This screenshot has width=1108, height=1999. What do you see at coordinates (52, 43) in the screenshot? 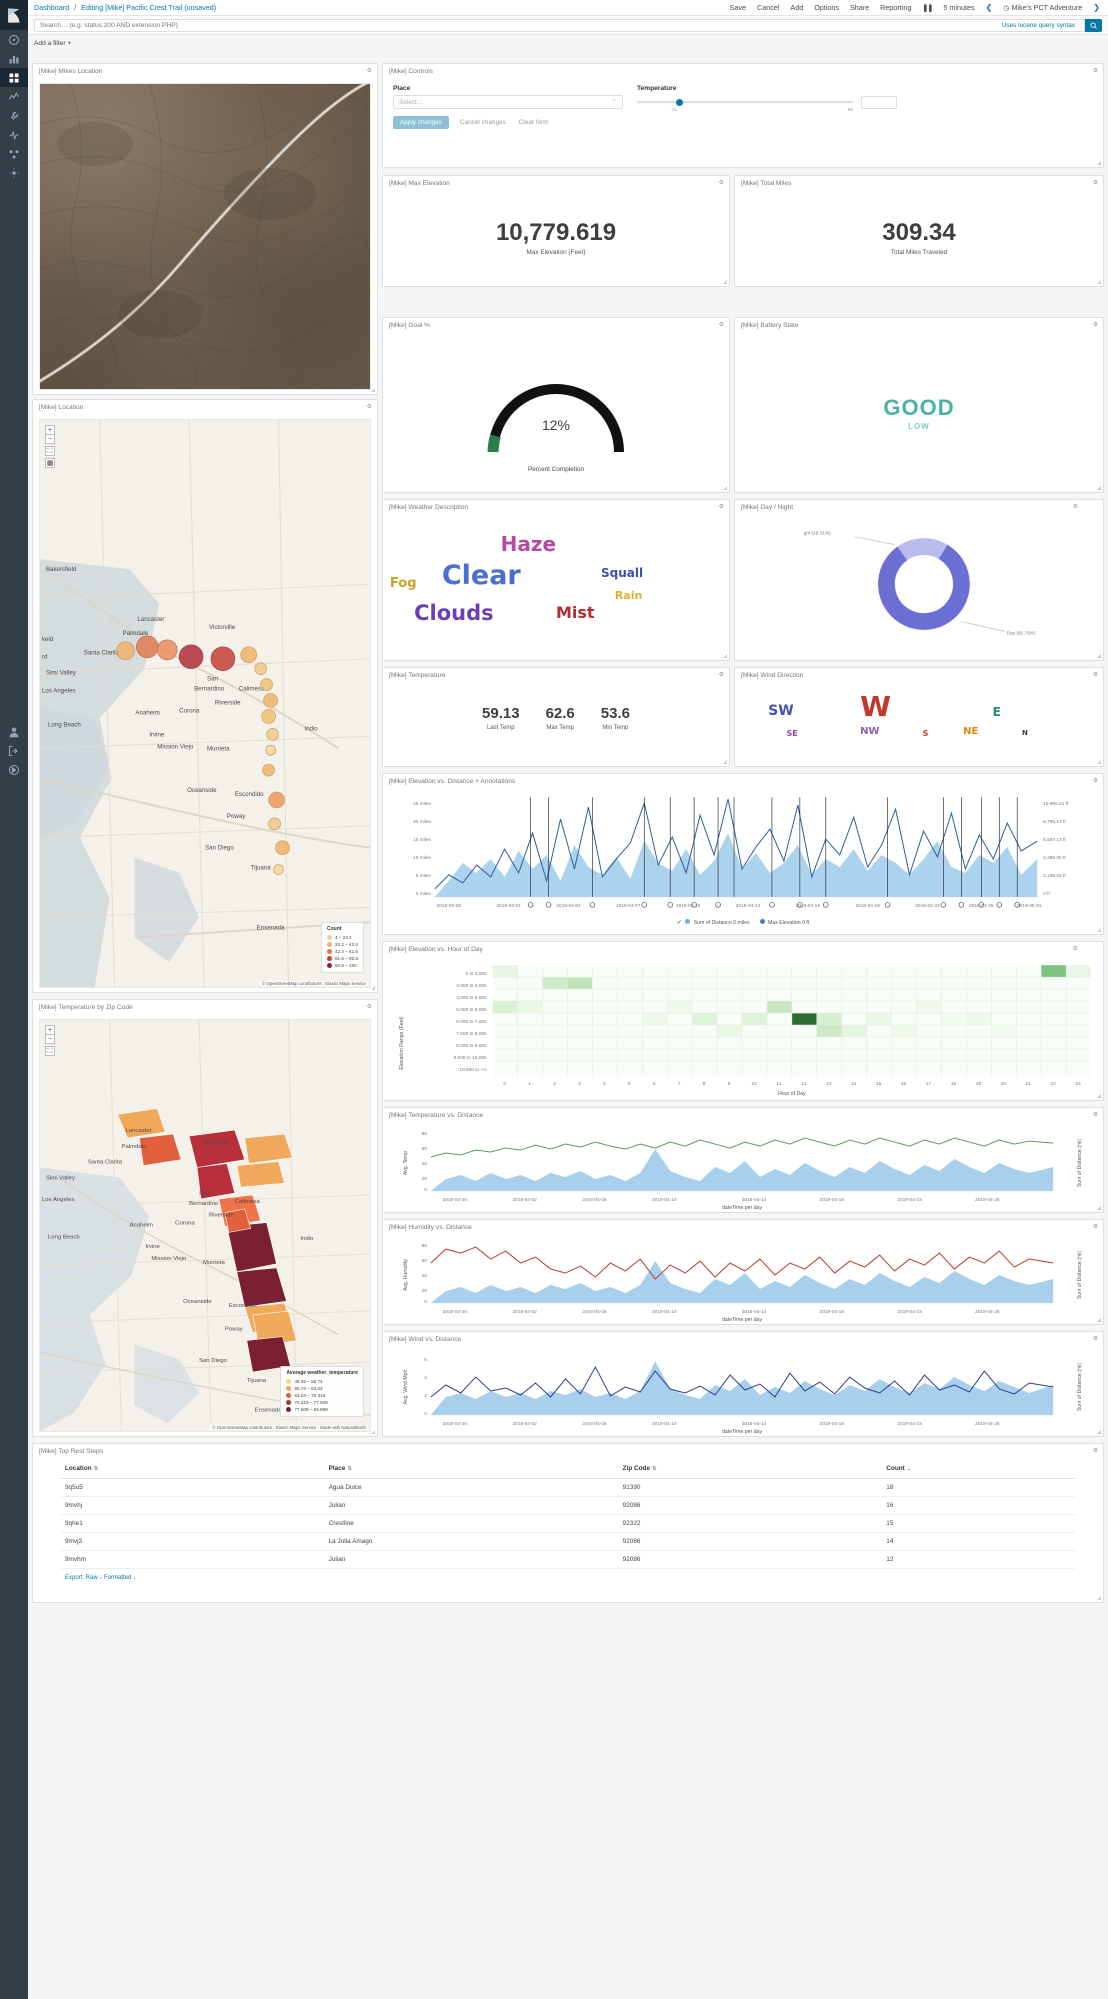
I see `add-filter-button: Add a filter +` at bounding box center [52, 43].